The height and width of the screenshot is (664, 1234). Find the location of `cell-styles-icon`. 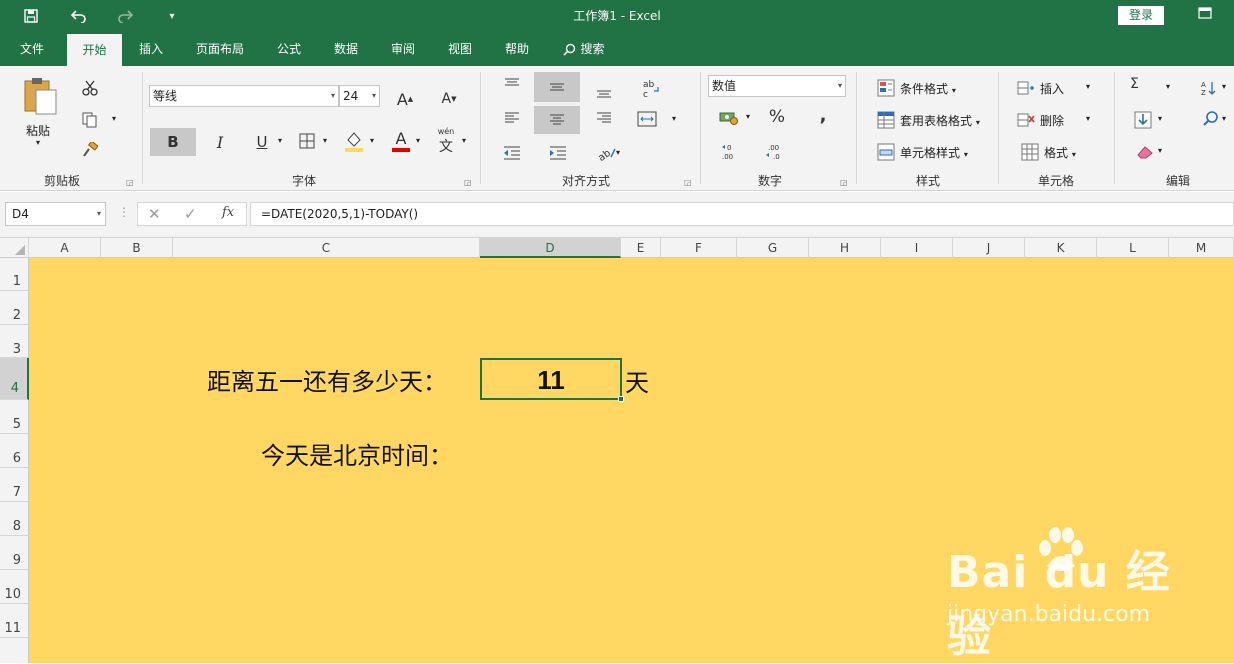

cell-styles-icon is located at coordinates (886, 152).